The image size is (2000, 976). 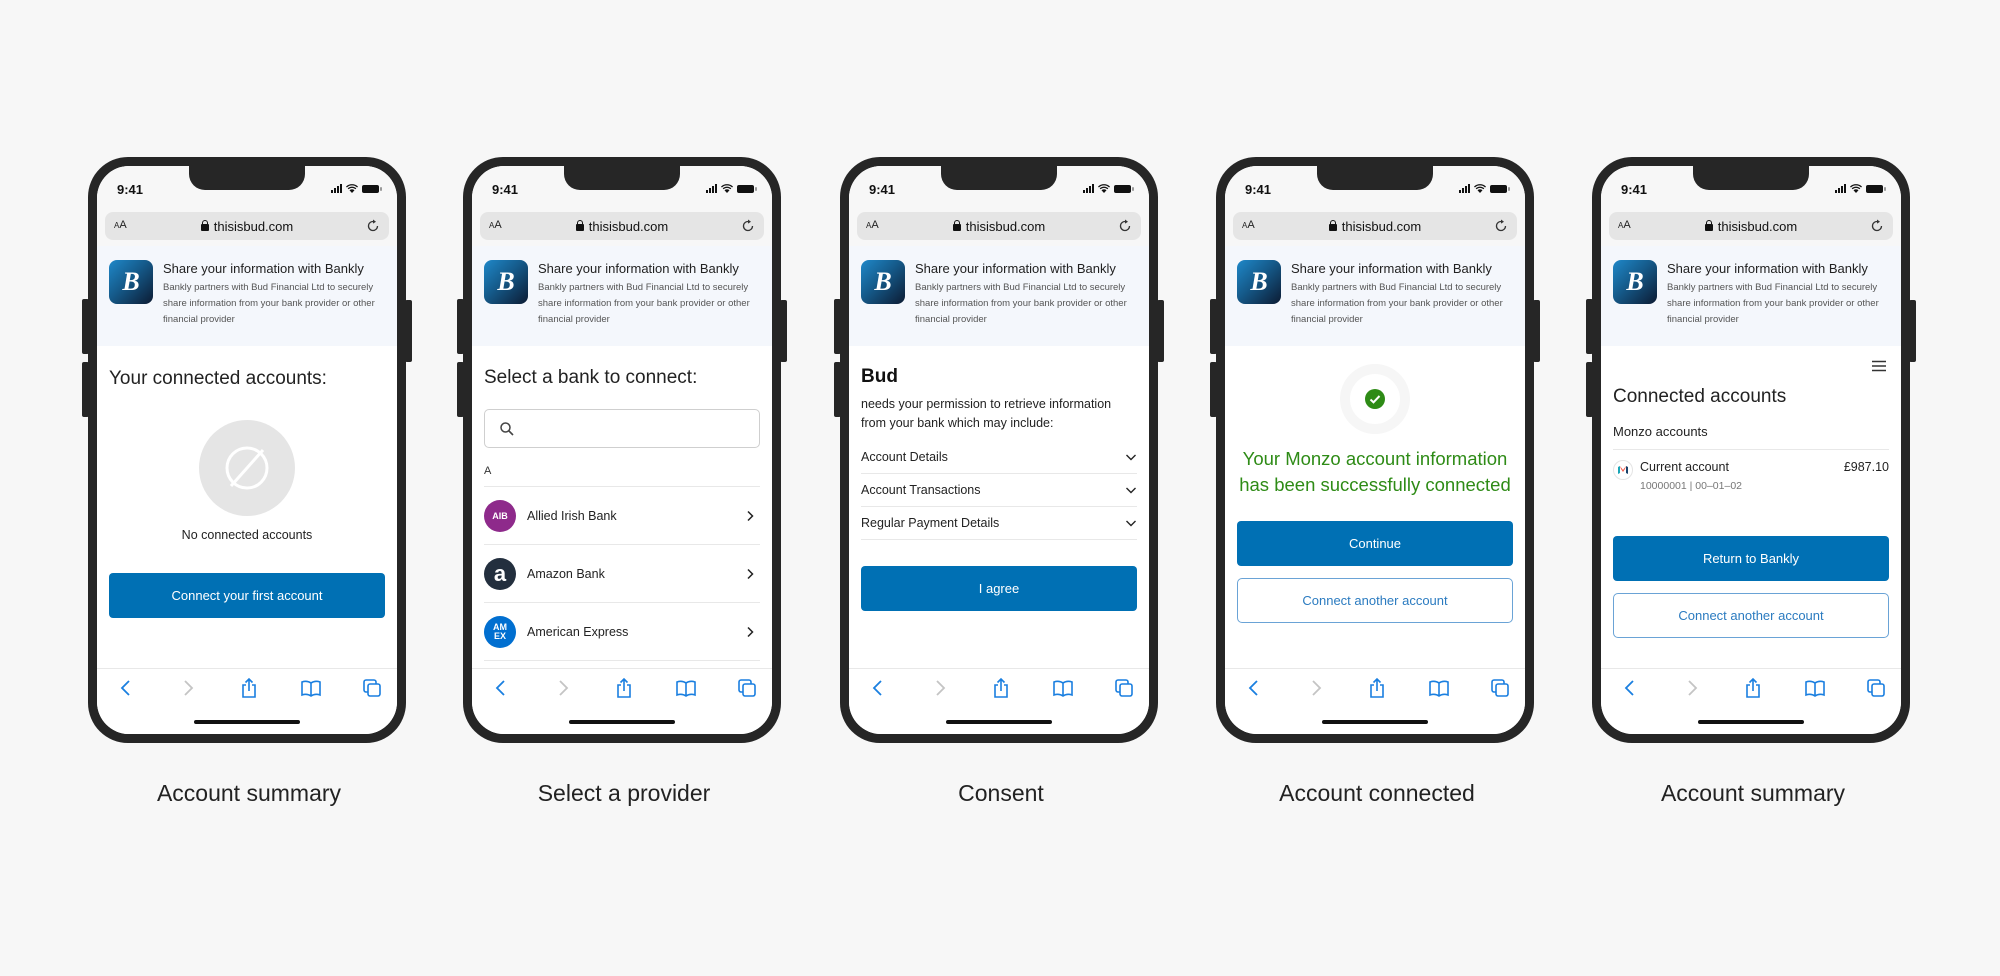 I want to click on status-time: 9:41, so click(x=130, y=189).